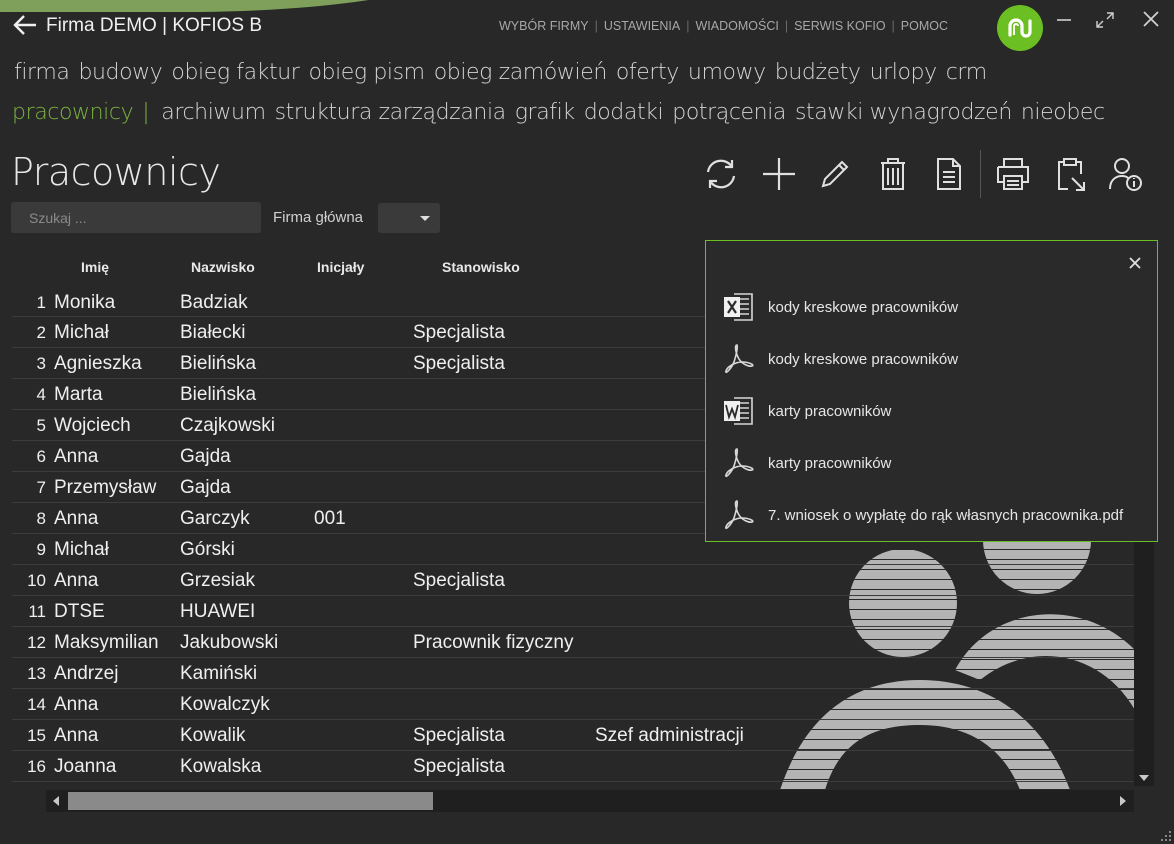 The height and width of the screenshot is (844, 1174). I want to click on column-header-initials: Inicjały, so click(340, 267).